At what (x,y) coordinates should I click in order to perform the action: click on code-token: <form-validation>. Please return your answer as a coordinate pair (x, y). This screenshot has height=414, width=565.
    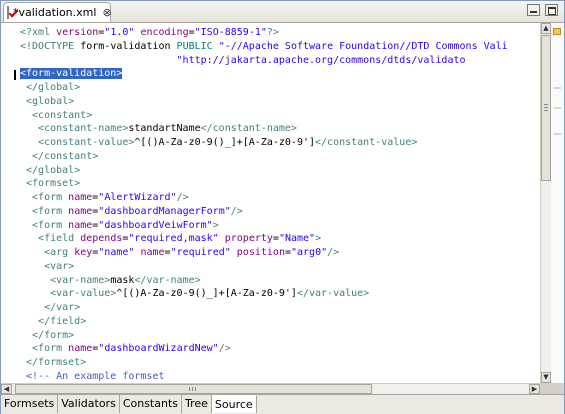
    Looking at the image, I should click on (71, 74).